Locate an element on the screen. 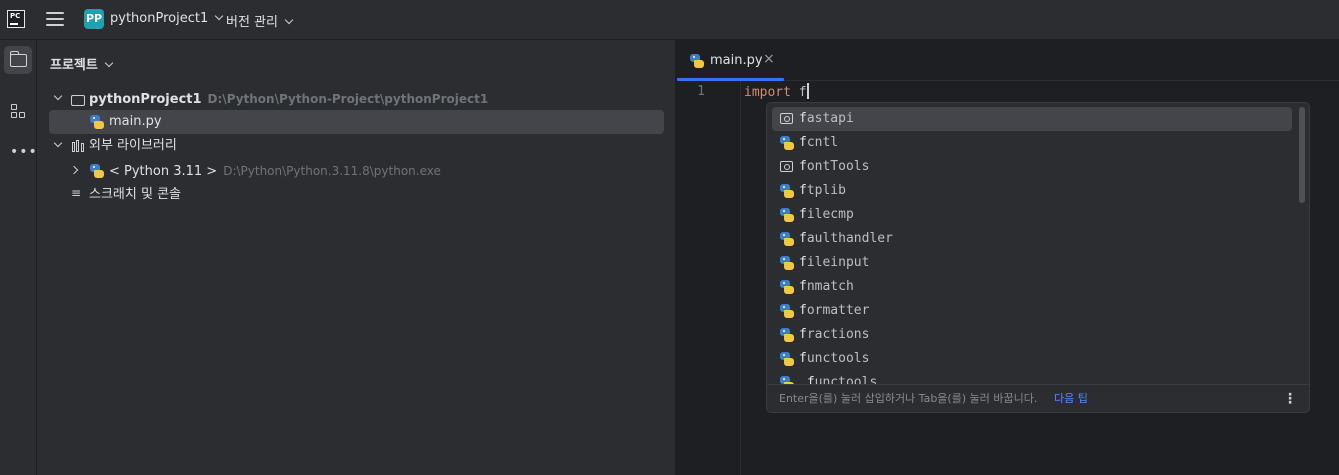 The image size is (1339, 475). project-path: D:\Python\Python-Project\pythonProject1 is located at coordinates (348, 99).